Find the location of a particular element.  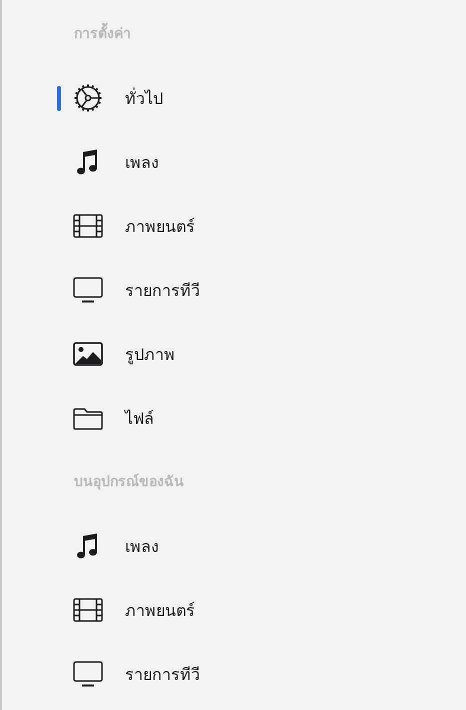

sidebar-item: รูปภาพ is located at coordinates (234, 354).